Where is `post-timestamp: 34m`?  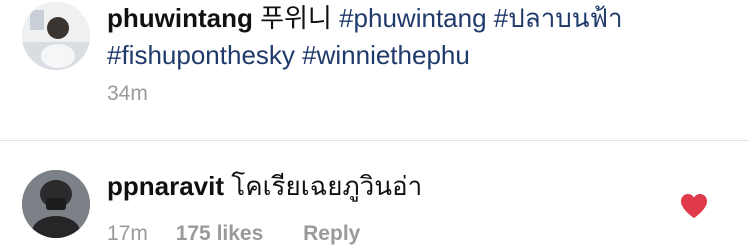
post-timestamp: 34m is located at coordinates (127, 93).